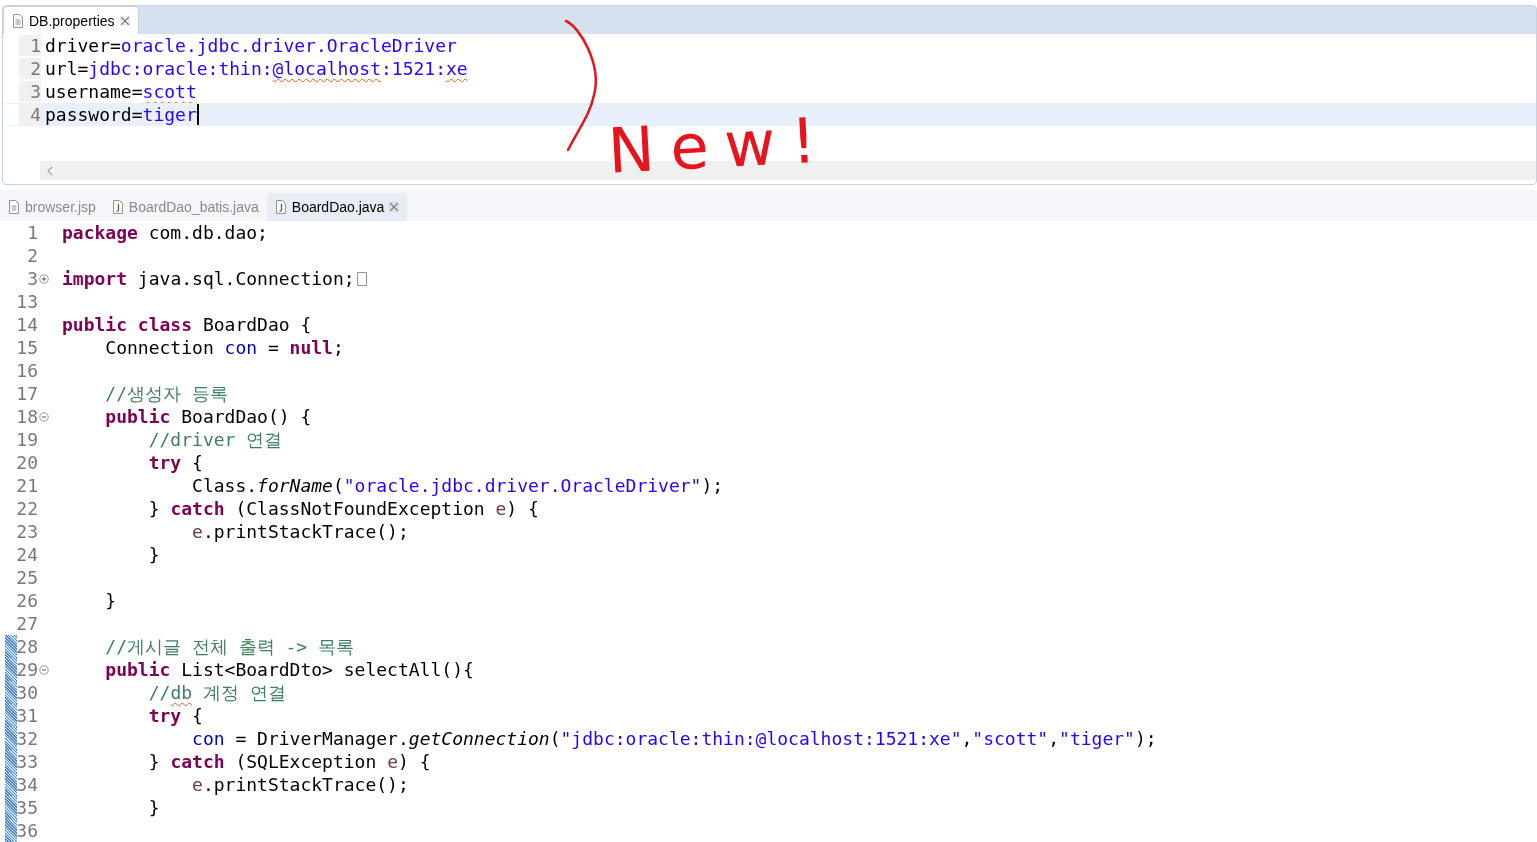 The height and width of the screenshot is (842, 1537). What do you see at coordinates (50, 170) in the screenshot?
I see `scroll-left-icon` at bounding box center [50, 170].